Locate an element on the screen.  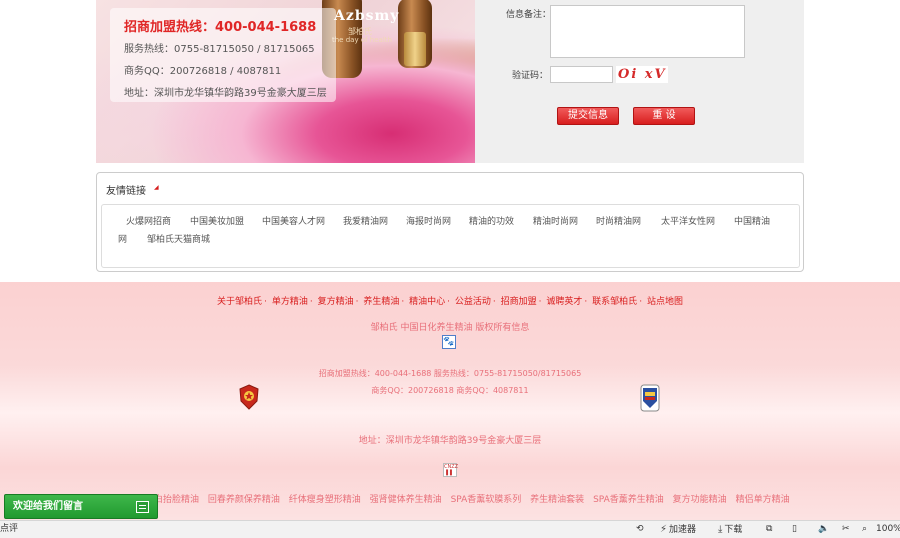
bottle-cap is located at coordinates (415, 49).